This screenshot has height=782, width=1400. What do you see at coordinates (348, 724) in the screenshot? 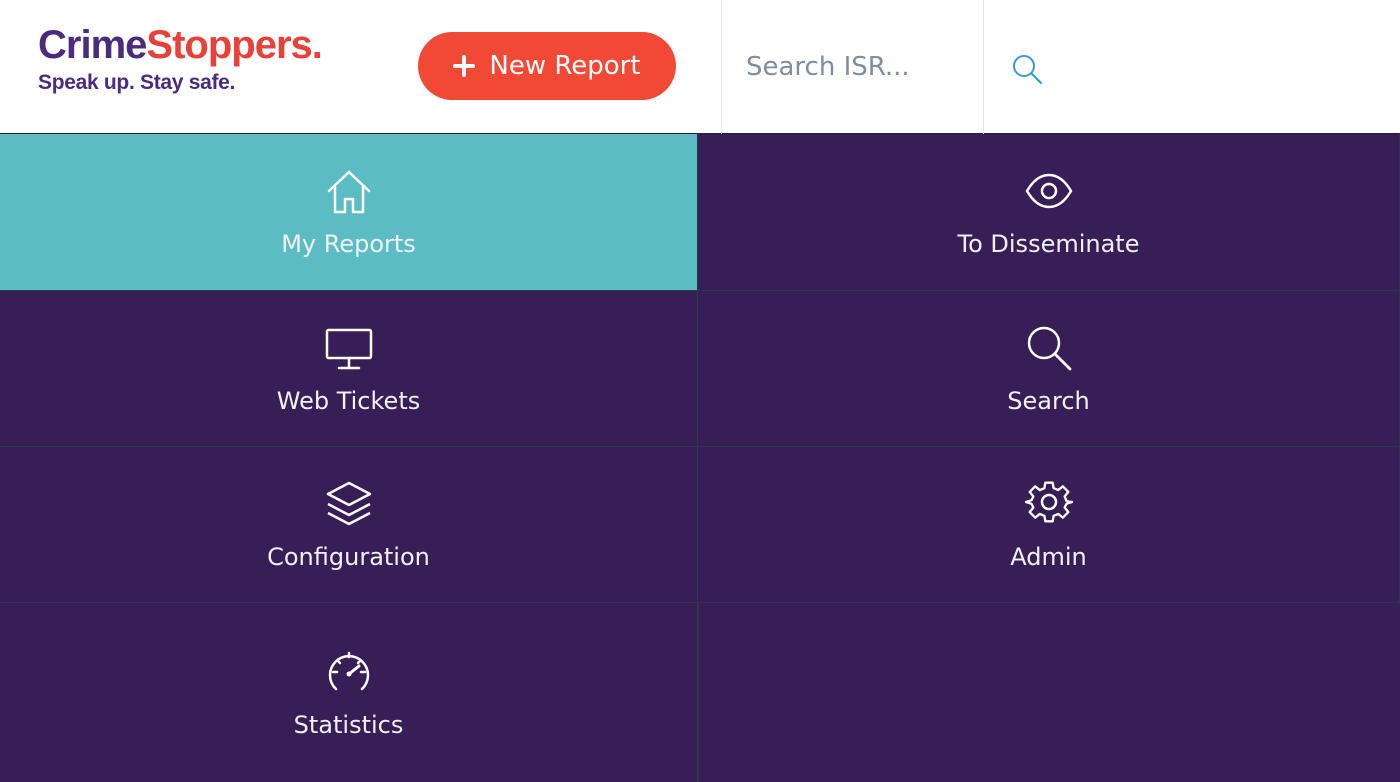
I see `tile-label: Statistics` at bounding box center [348, 724].